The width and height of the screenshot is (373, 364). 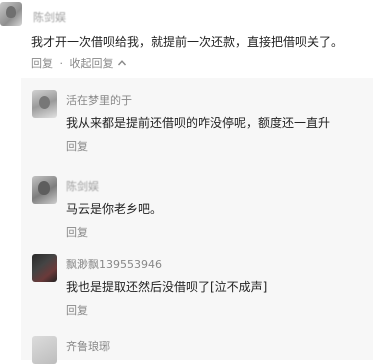 I want to click on comment-username: 陈剑娱, so click(x=49, y=17).